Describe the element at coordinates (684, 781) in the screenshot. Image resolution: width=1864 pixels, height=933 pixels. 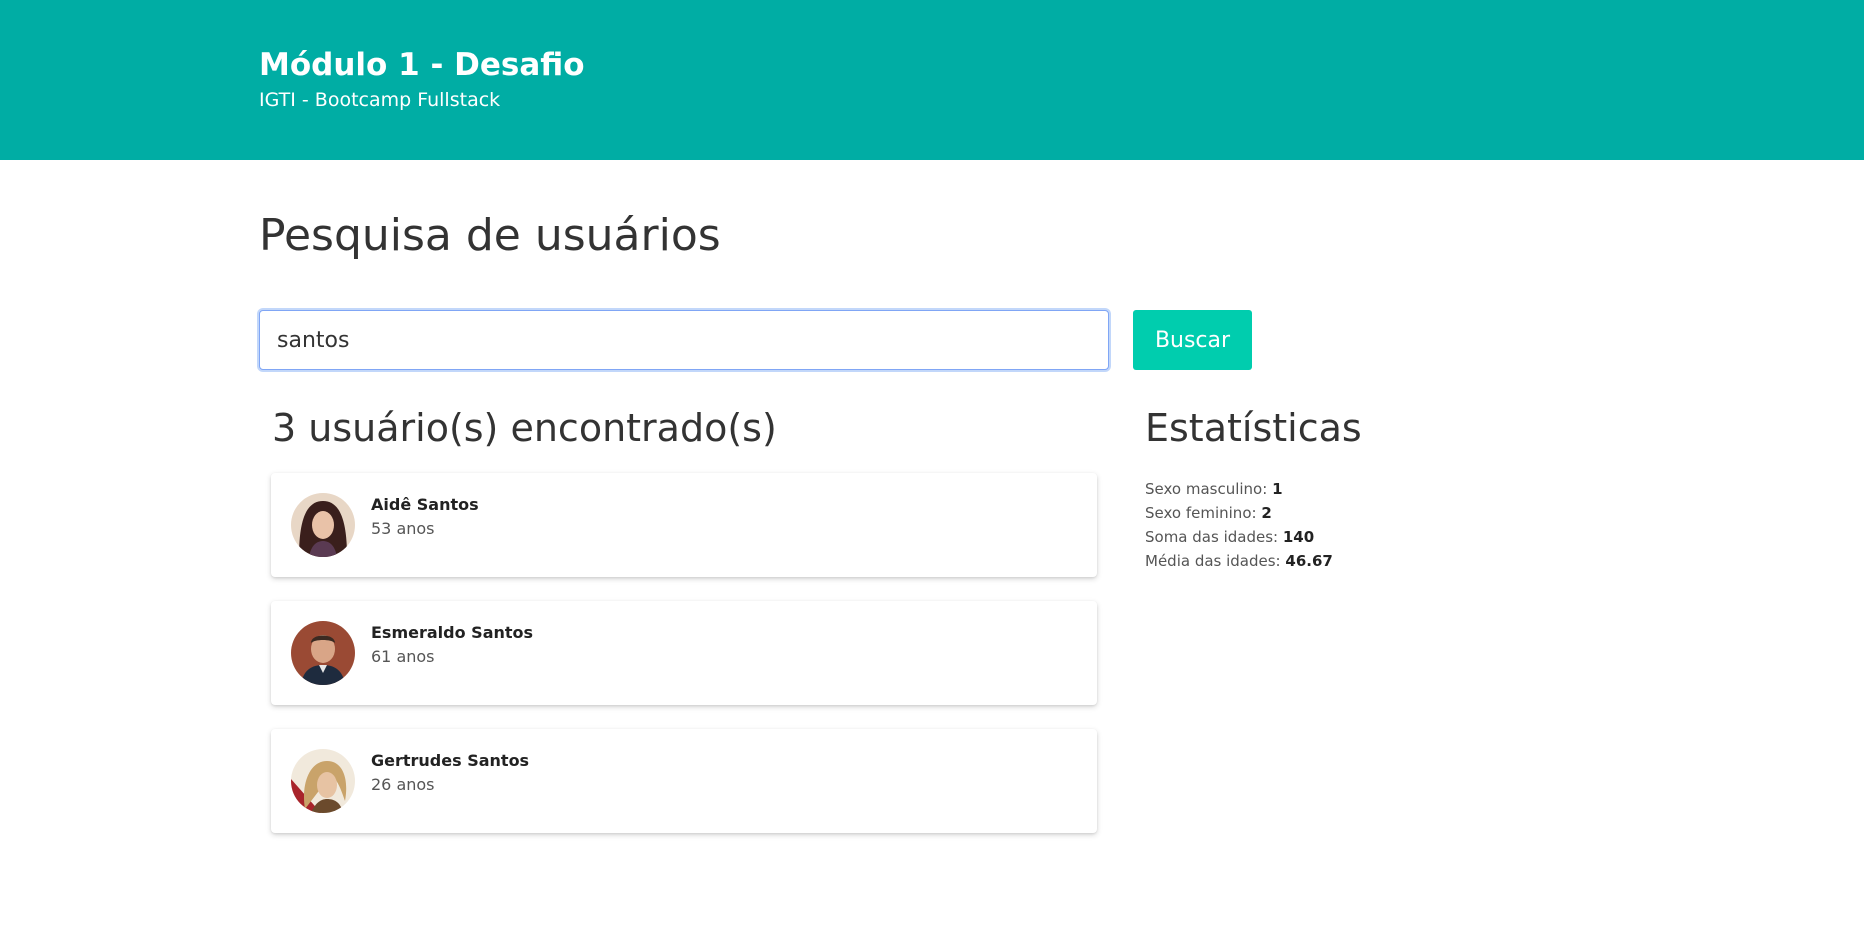
I see `user-card: Gertrudes Santos 26 anos` at that location.